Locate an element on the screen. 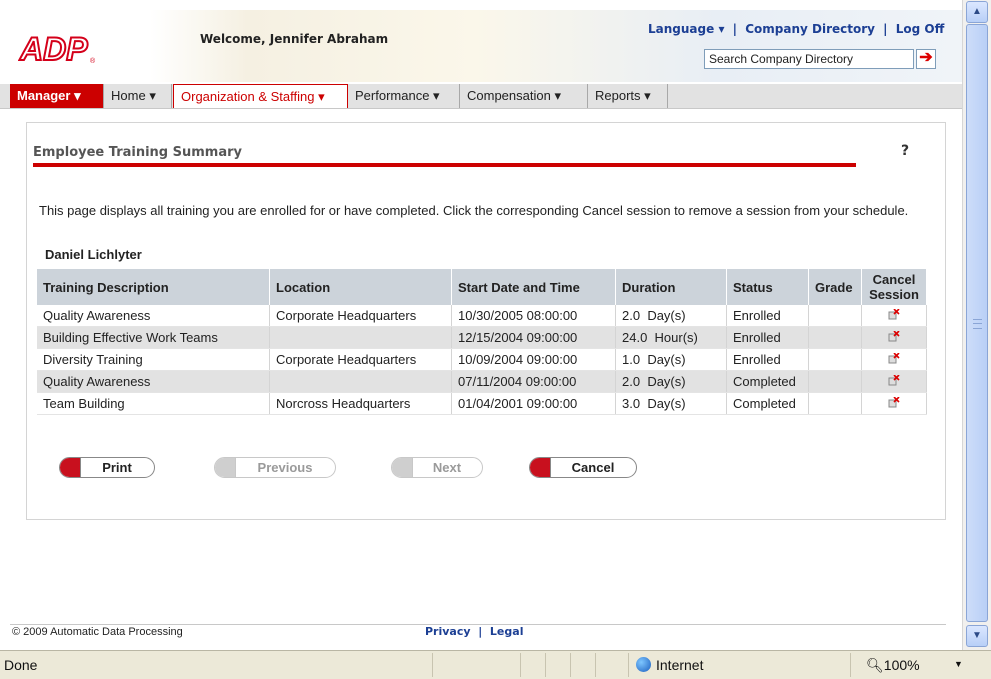 Image resolution: width=991 pixels, height=679 pixels. top-strip is located at coordinates (481, 5).